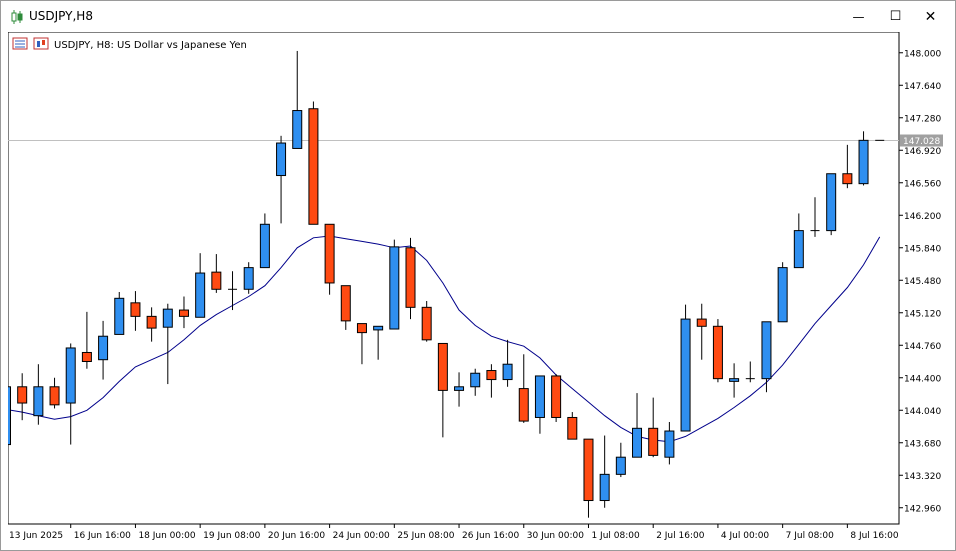  Describe the element at coordinates (296, 536) in the screenshot. I see `x-tick-label: 20 Jun 16:00` at that location.